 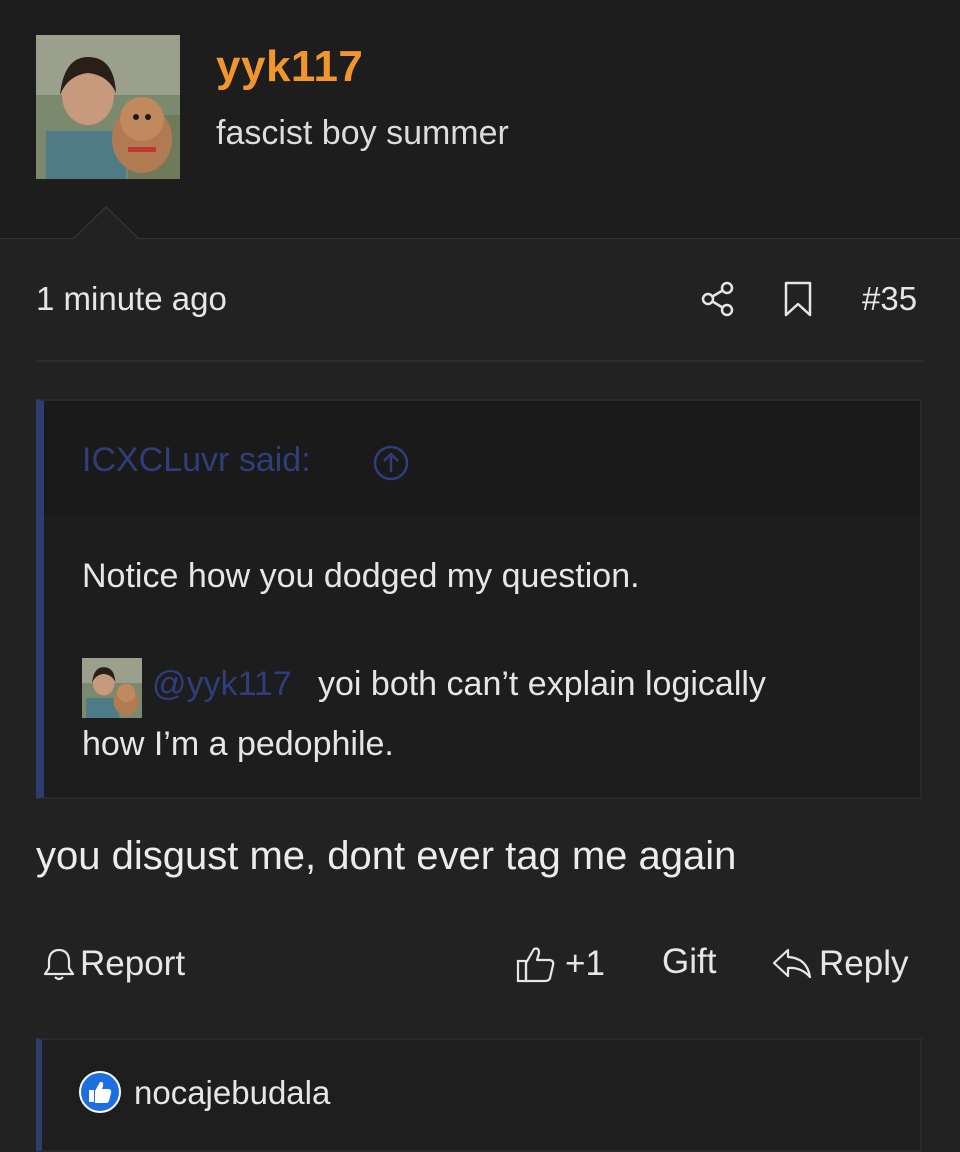 What do you see at coordinates (585, 963) in the screenshot?
I see `like-count: +1` at bounding box center [585, 963].